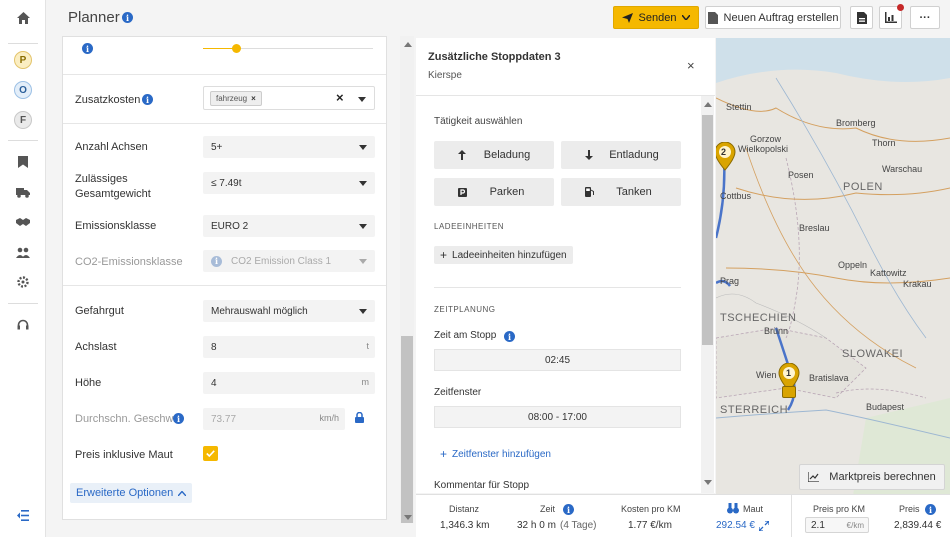 Image resolution: width=950 pixels, height=537 pixels. I want to click on time-planning-heading: ZEITPLANUNG, so click(465, 309).